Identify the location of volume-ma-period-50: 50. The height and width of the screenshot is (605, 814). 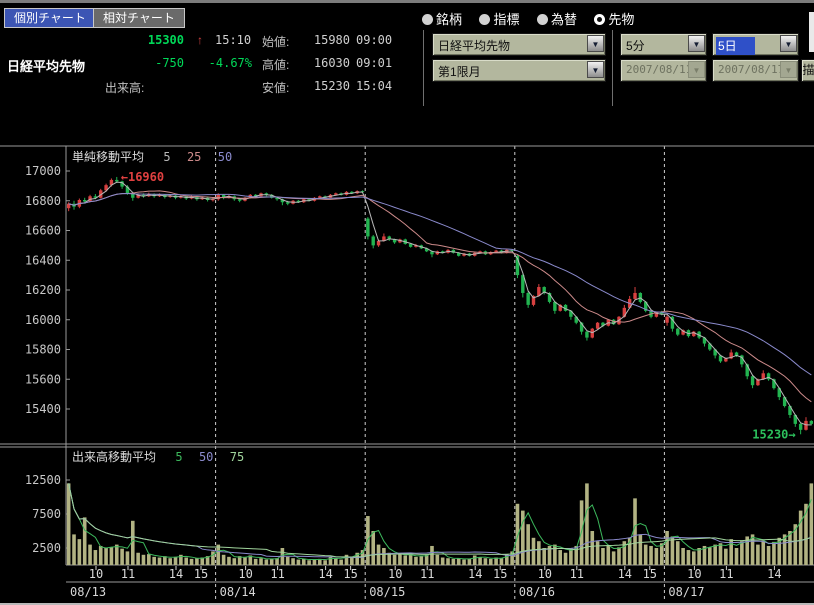
(206, 457).